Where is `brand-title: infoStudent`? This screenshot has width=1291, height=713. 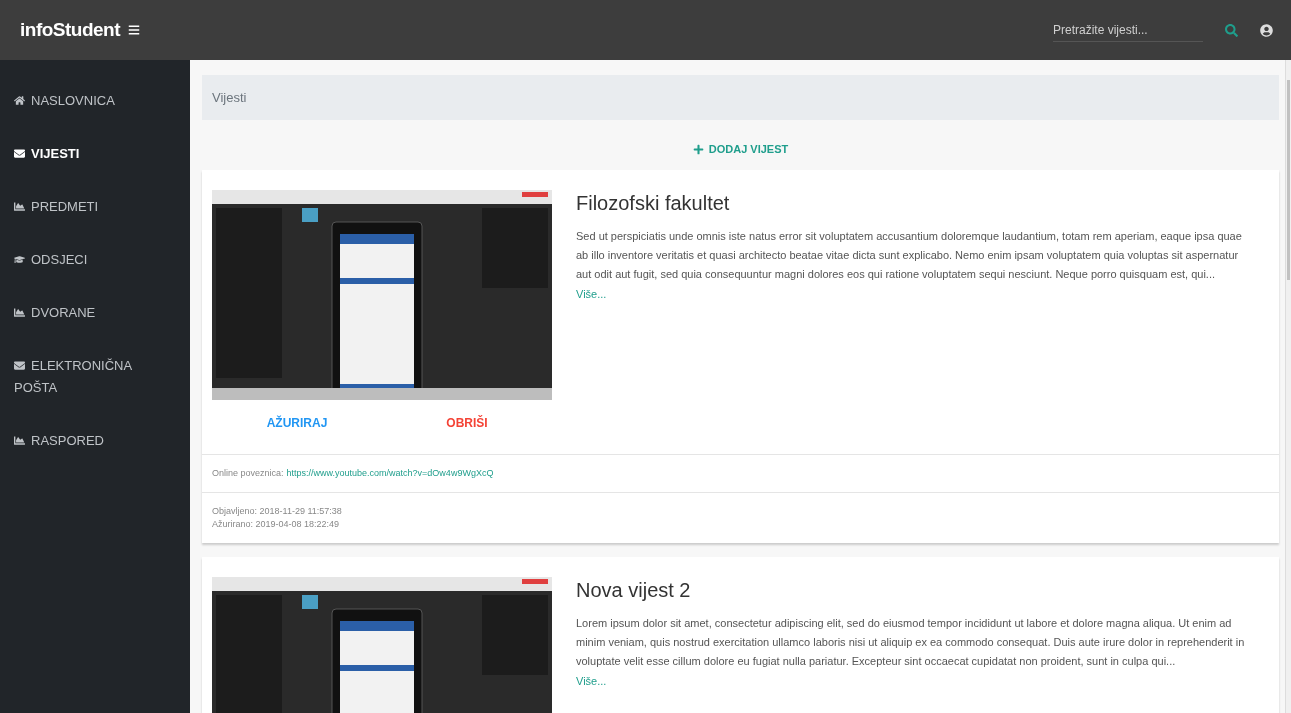
brand-title: infoStudent is located at coordinates (70, 30).